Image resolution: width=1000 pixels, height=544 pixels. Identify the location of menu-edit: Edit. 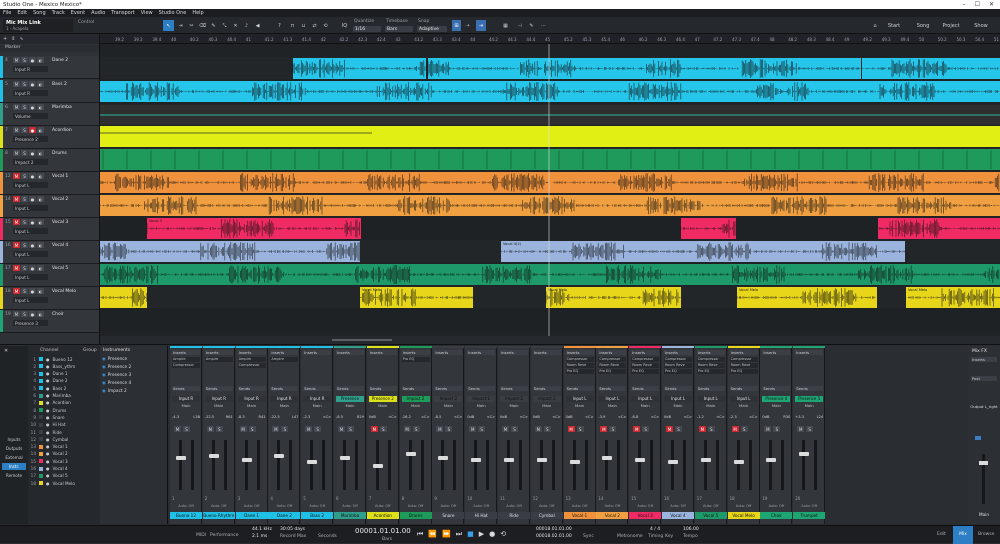
(22, 13).